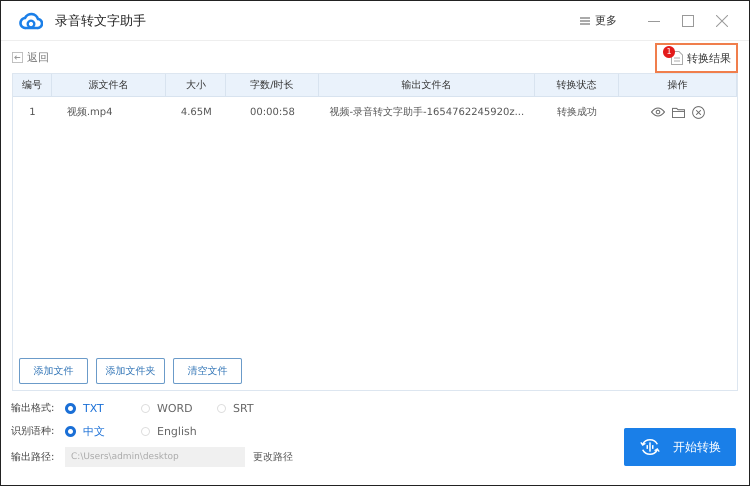 This screenshot has width=750, height=486. Describe the element at coordinates (196, 85) in the screenshot. I see `column-header: 大小` at that location.